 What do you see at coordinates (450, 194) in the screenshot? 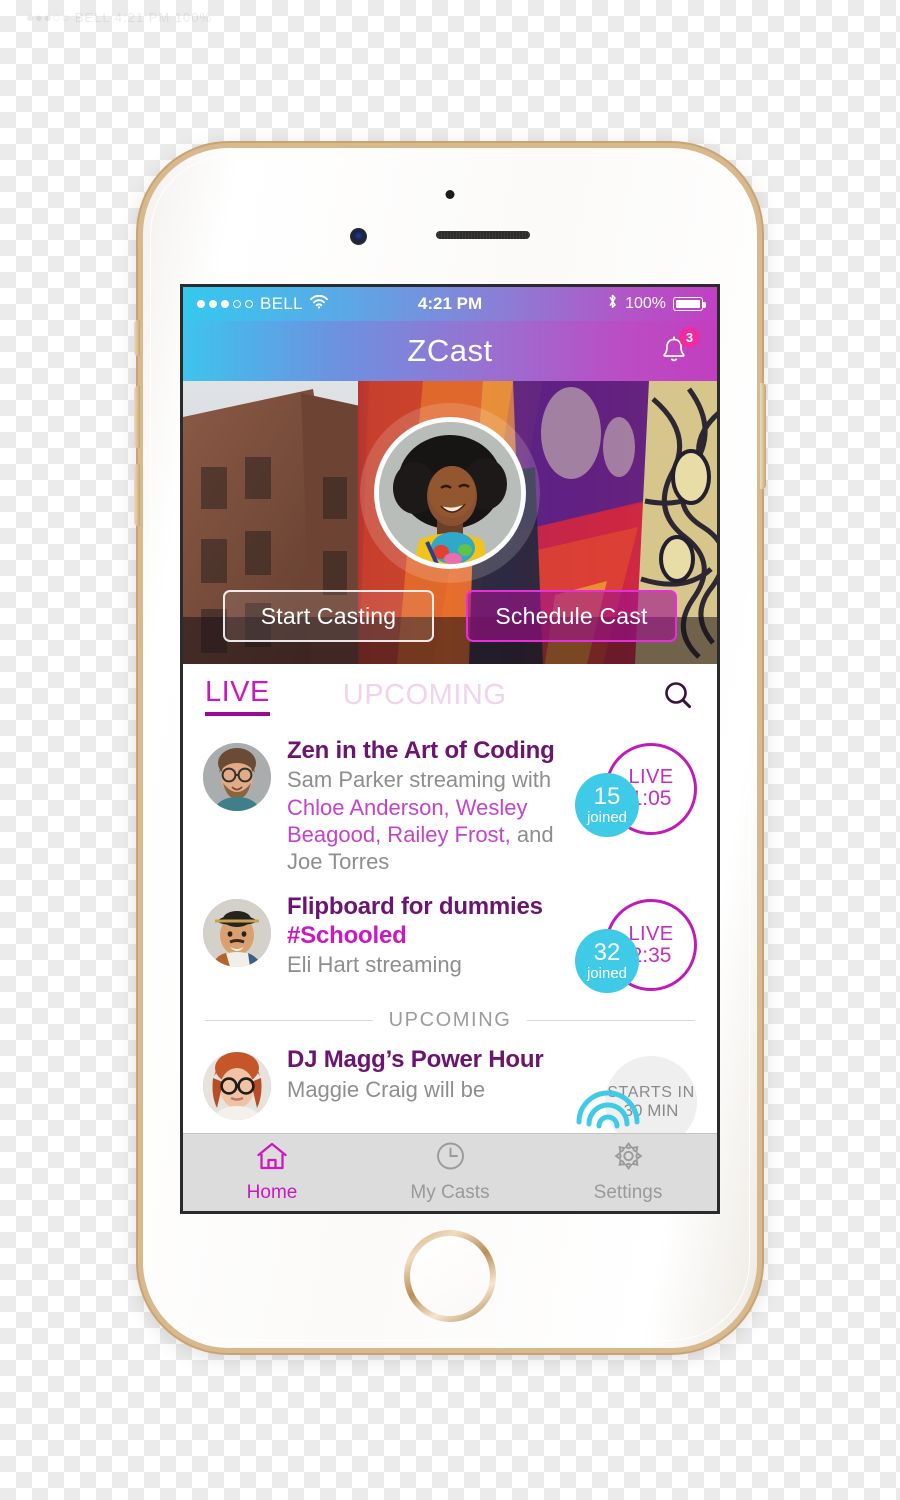
I see `proximity-sensor-dot` at bounding box center [450, 194].